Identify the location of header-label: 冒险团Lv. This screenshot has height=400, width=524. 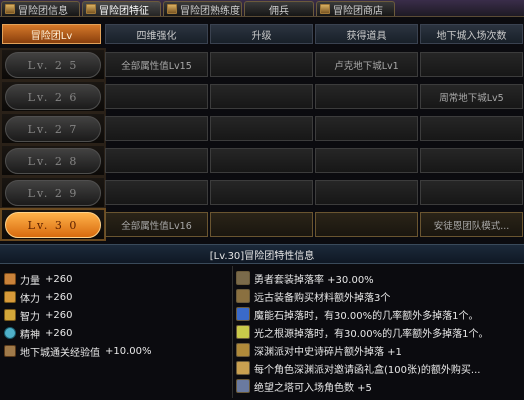
(51, 36).